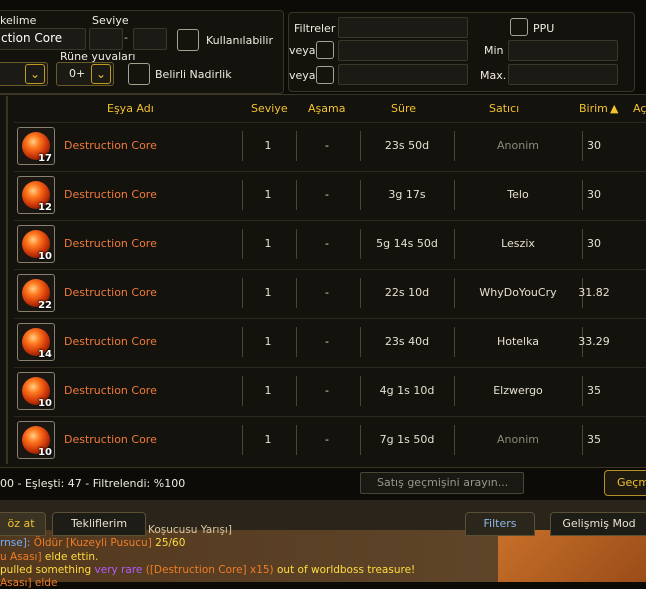 Image resolution: width=646 pixels, height=589 pixels. What do you see at coordinates (168, 543) in the screenshot?
I see `chat-text: 25/60` at bounding box center [168, 543].